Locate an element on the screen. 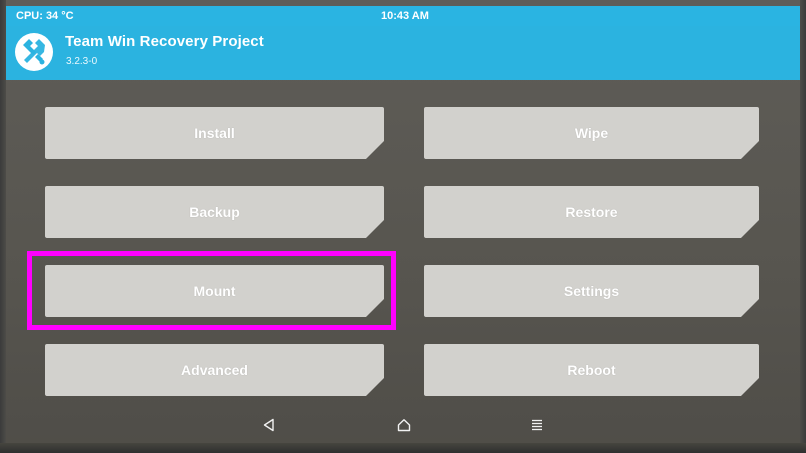  app-version: 3.2.3-0 is located at coordinates (82, 61).